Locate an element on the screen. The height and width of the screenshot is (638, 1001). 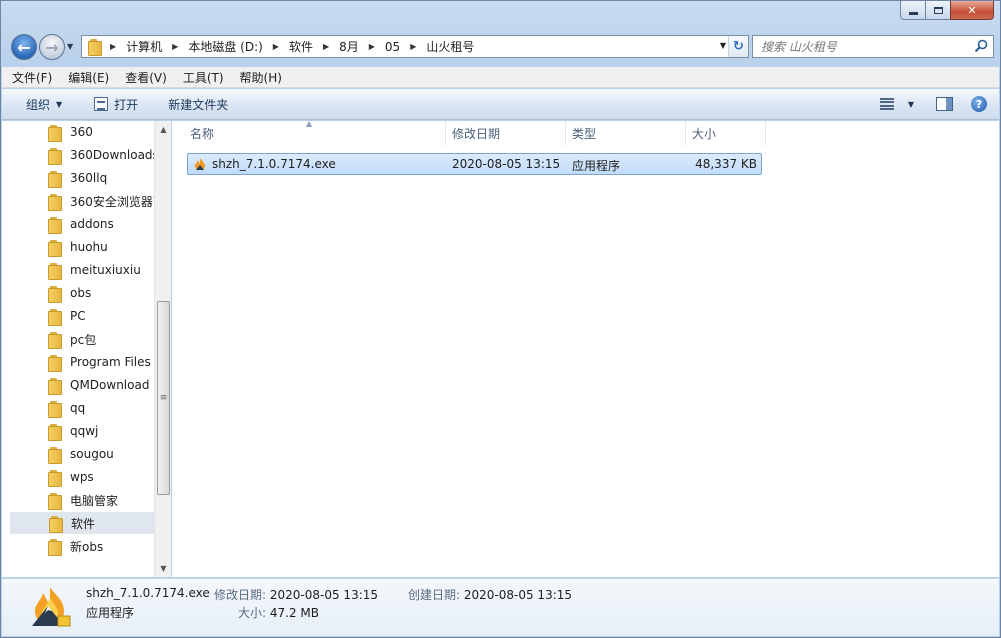
breadcrumb-label: 本地磁盘 (D:) is located at coordinates (225, 46).